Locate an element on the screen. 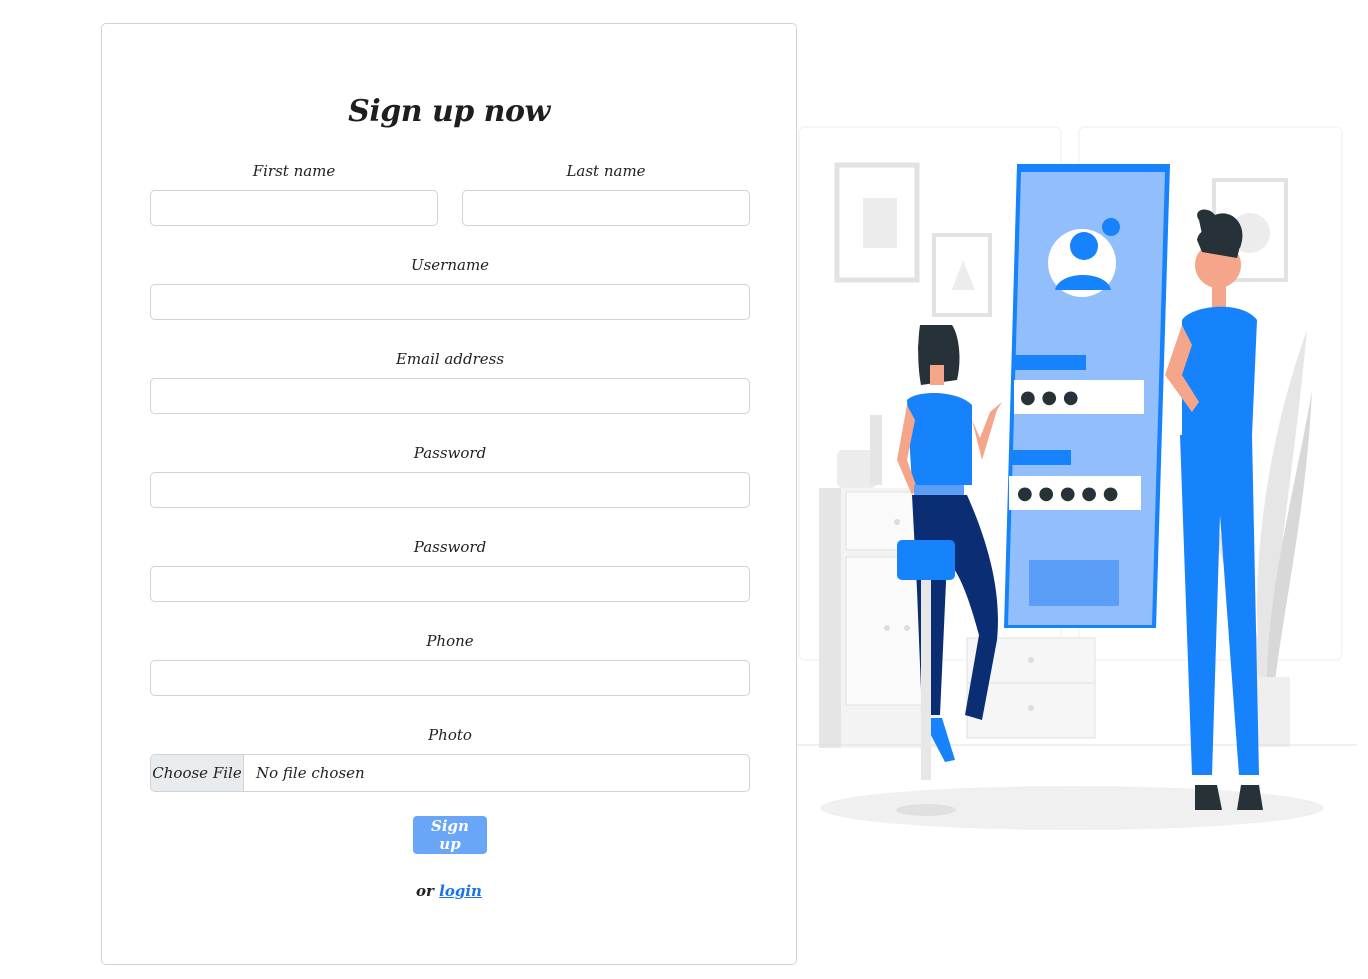 The height and width of the screenshot is (979, 1368). last-name-label: Last name is located at coordinates (606, 171).